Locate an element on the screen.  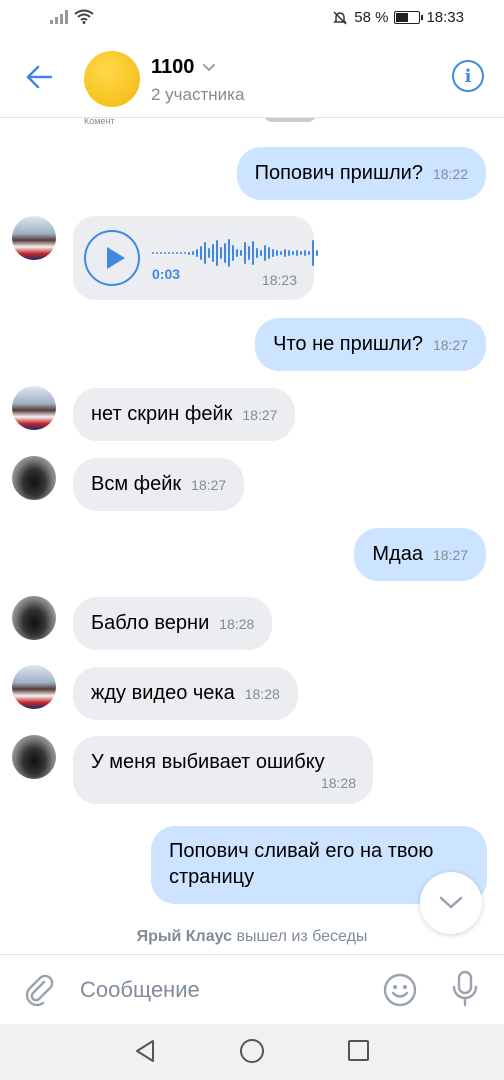
message-bubble-in: У меня выбивает ошибку 18:28 is located at coordinates (223, 770).